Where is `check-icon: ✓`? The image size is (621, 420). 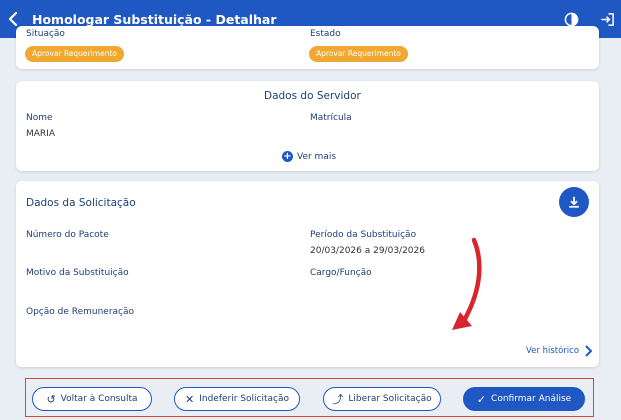 check-icon: ✓ is located at coordinates (481, 399).